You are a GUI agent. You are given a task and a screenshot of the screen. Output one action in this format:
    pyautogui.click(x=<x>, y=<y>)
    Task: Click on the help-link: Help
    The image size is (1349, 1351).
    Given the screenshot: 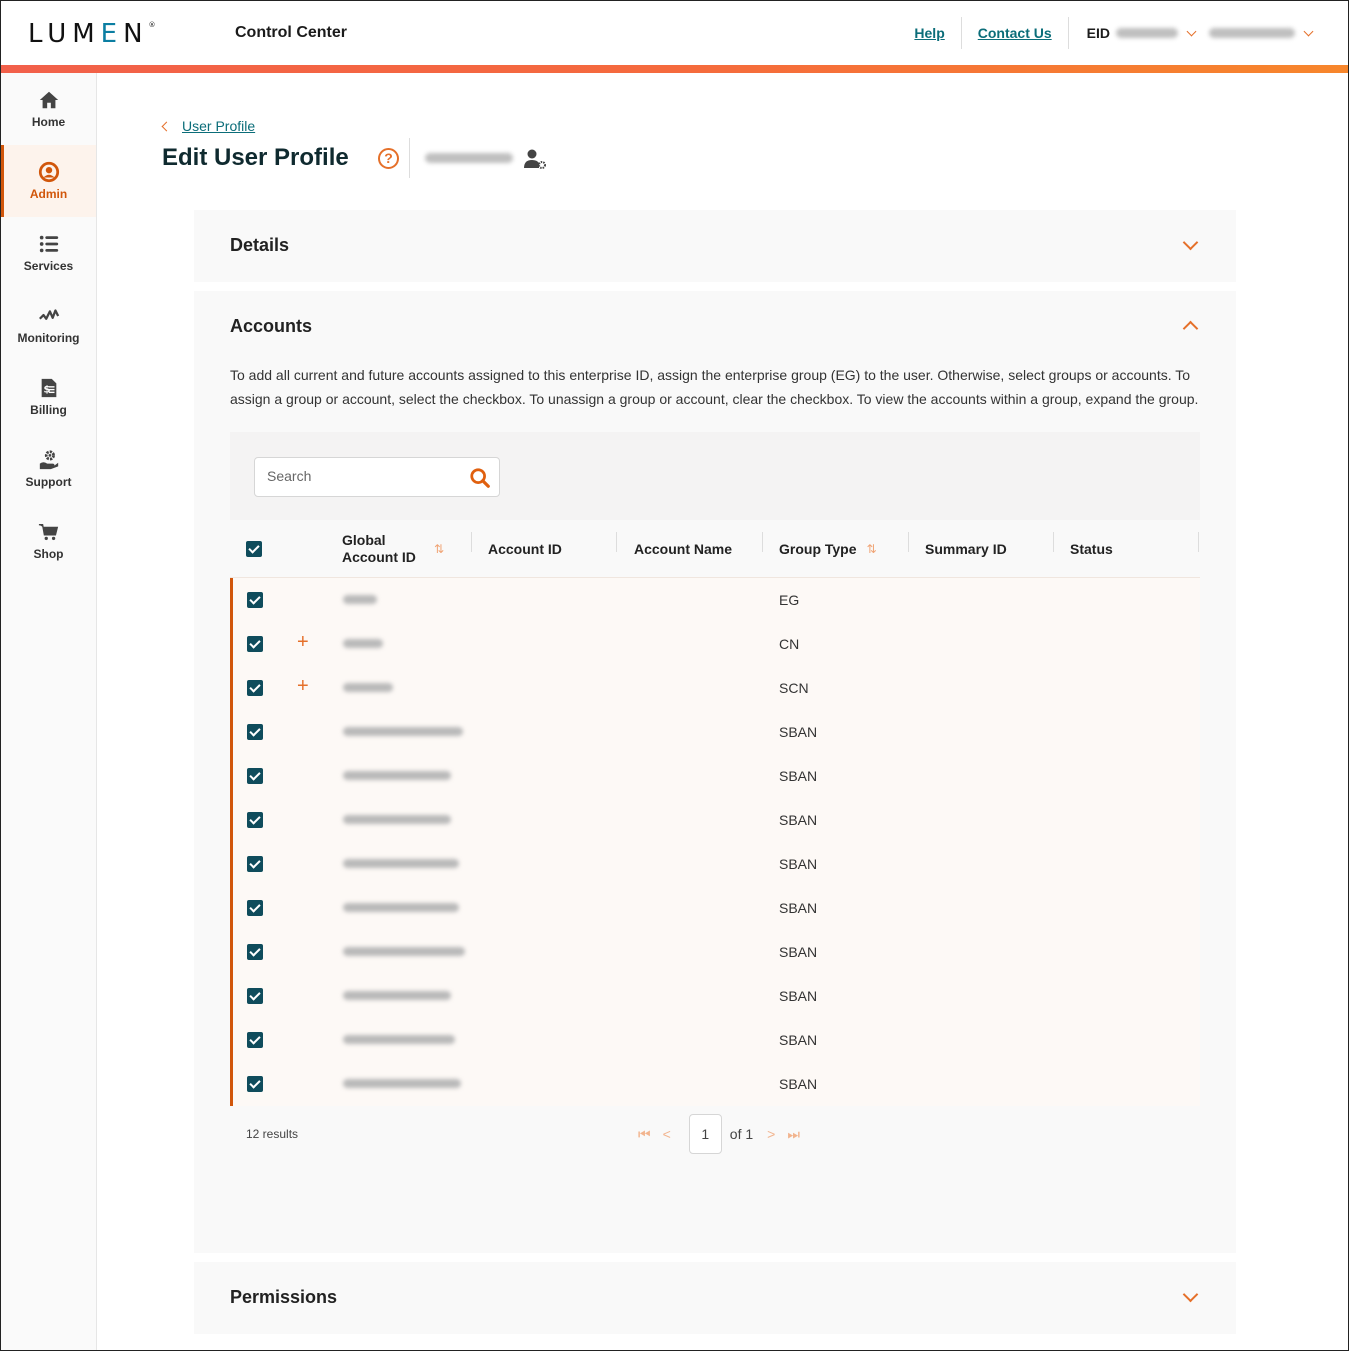 What is the action you would take?
    pyautogui.click(x=929, y=33)
    